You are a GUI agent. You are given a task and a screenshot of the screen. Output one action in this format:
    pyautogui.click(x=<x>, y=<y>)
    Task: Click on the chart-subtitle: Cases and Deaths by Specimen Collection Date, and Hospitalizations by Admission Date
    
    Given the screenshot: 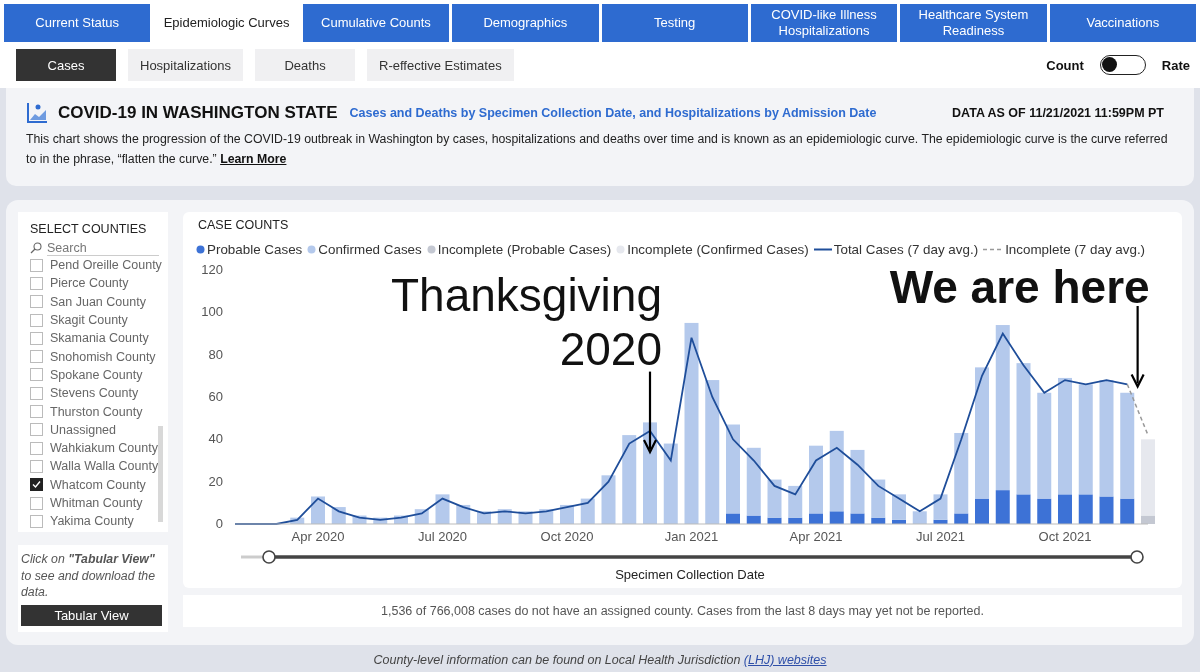 What is the action you would take?
    pyautogui.click(x=613, y=113)
    